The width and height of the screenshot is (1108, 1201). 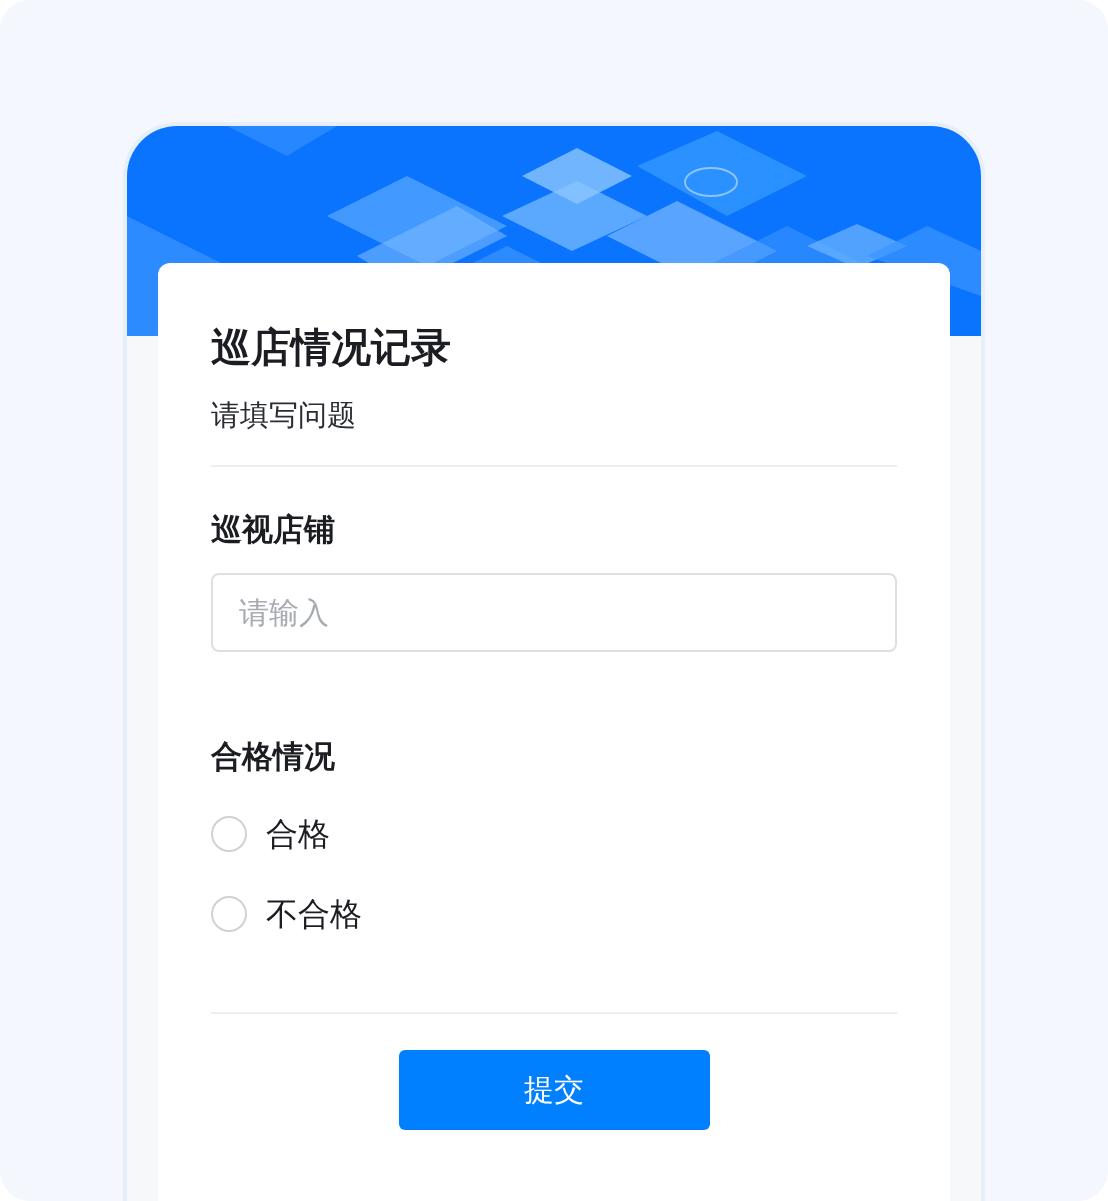 What do you see at coordinates (273, 756) in the screenshot?
I see `field-label: 合格情况` at bounding box center [273, 756].